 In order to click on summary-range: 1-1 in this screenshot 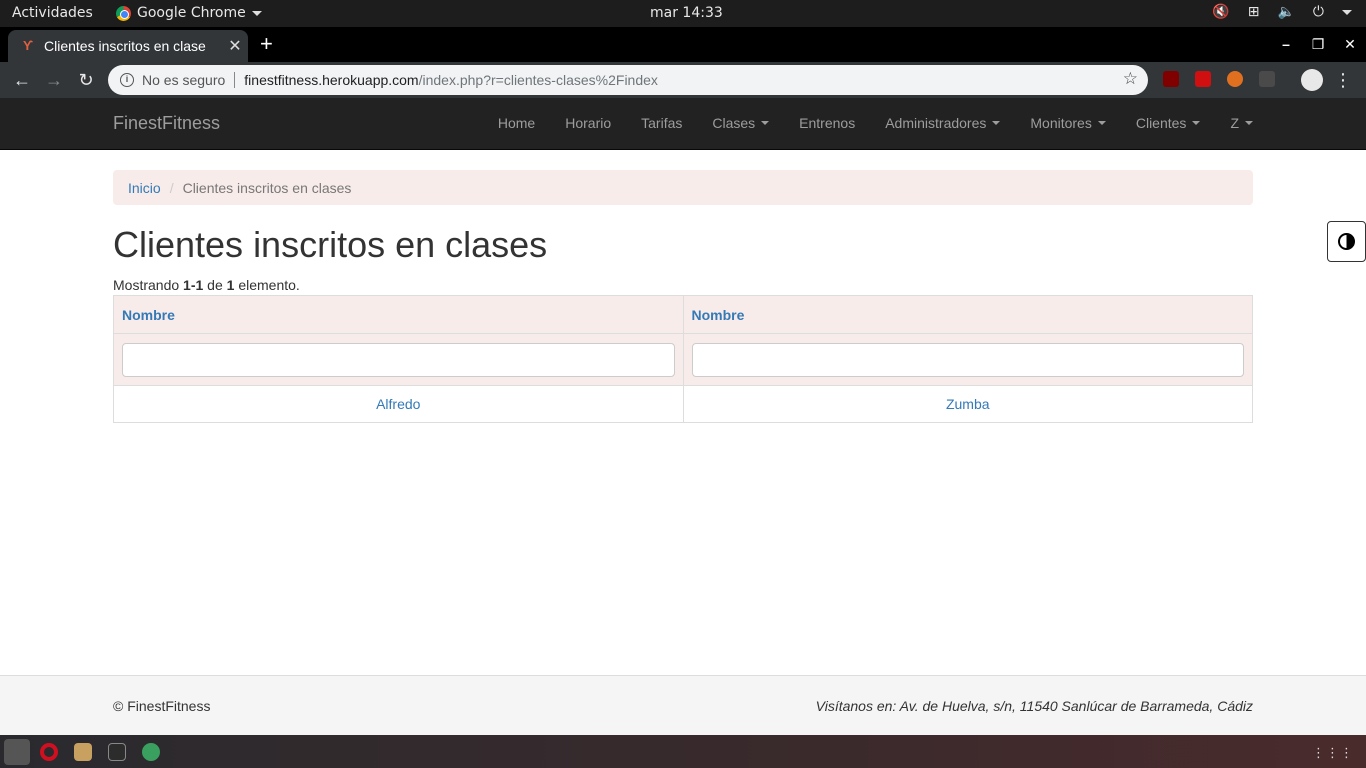, I will do `click(193, 285)`.